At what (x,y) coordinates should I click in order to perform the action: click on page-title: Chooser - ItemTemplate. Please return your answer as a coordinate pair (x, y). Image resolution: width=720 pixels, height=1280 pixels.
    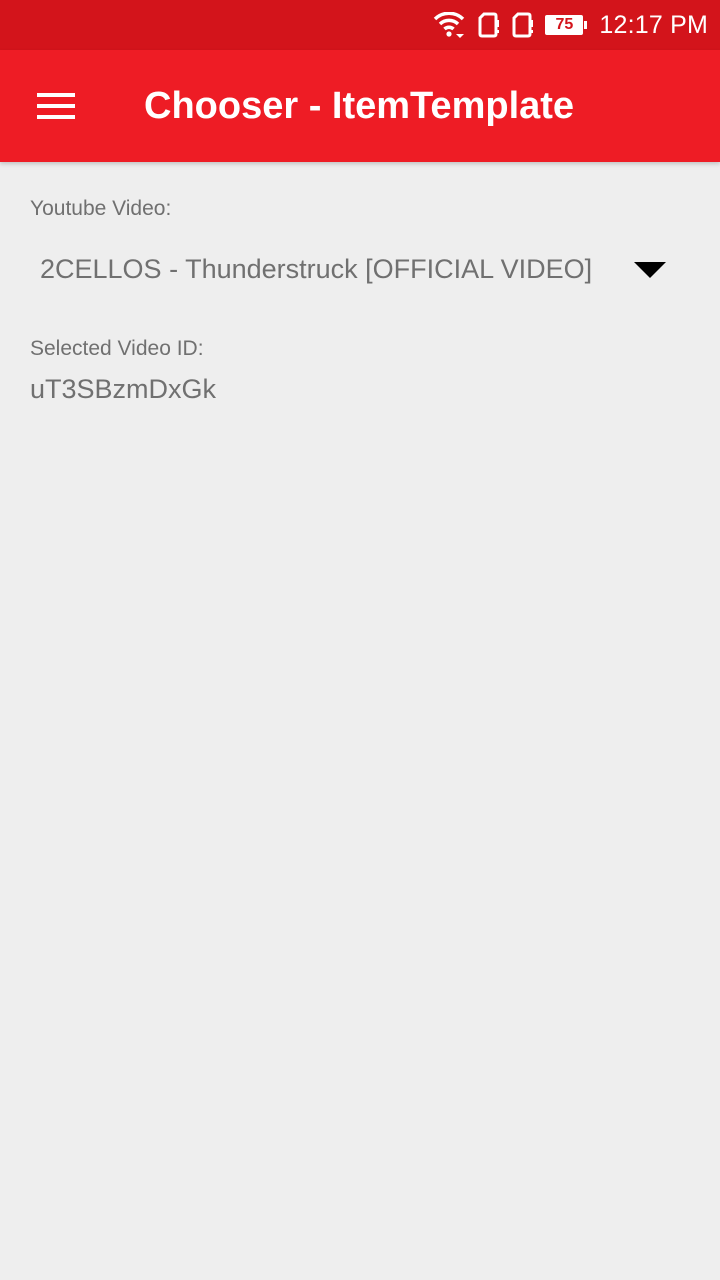
    Looking at the image, I should click on (359, 106).